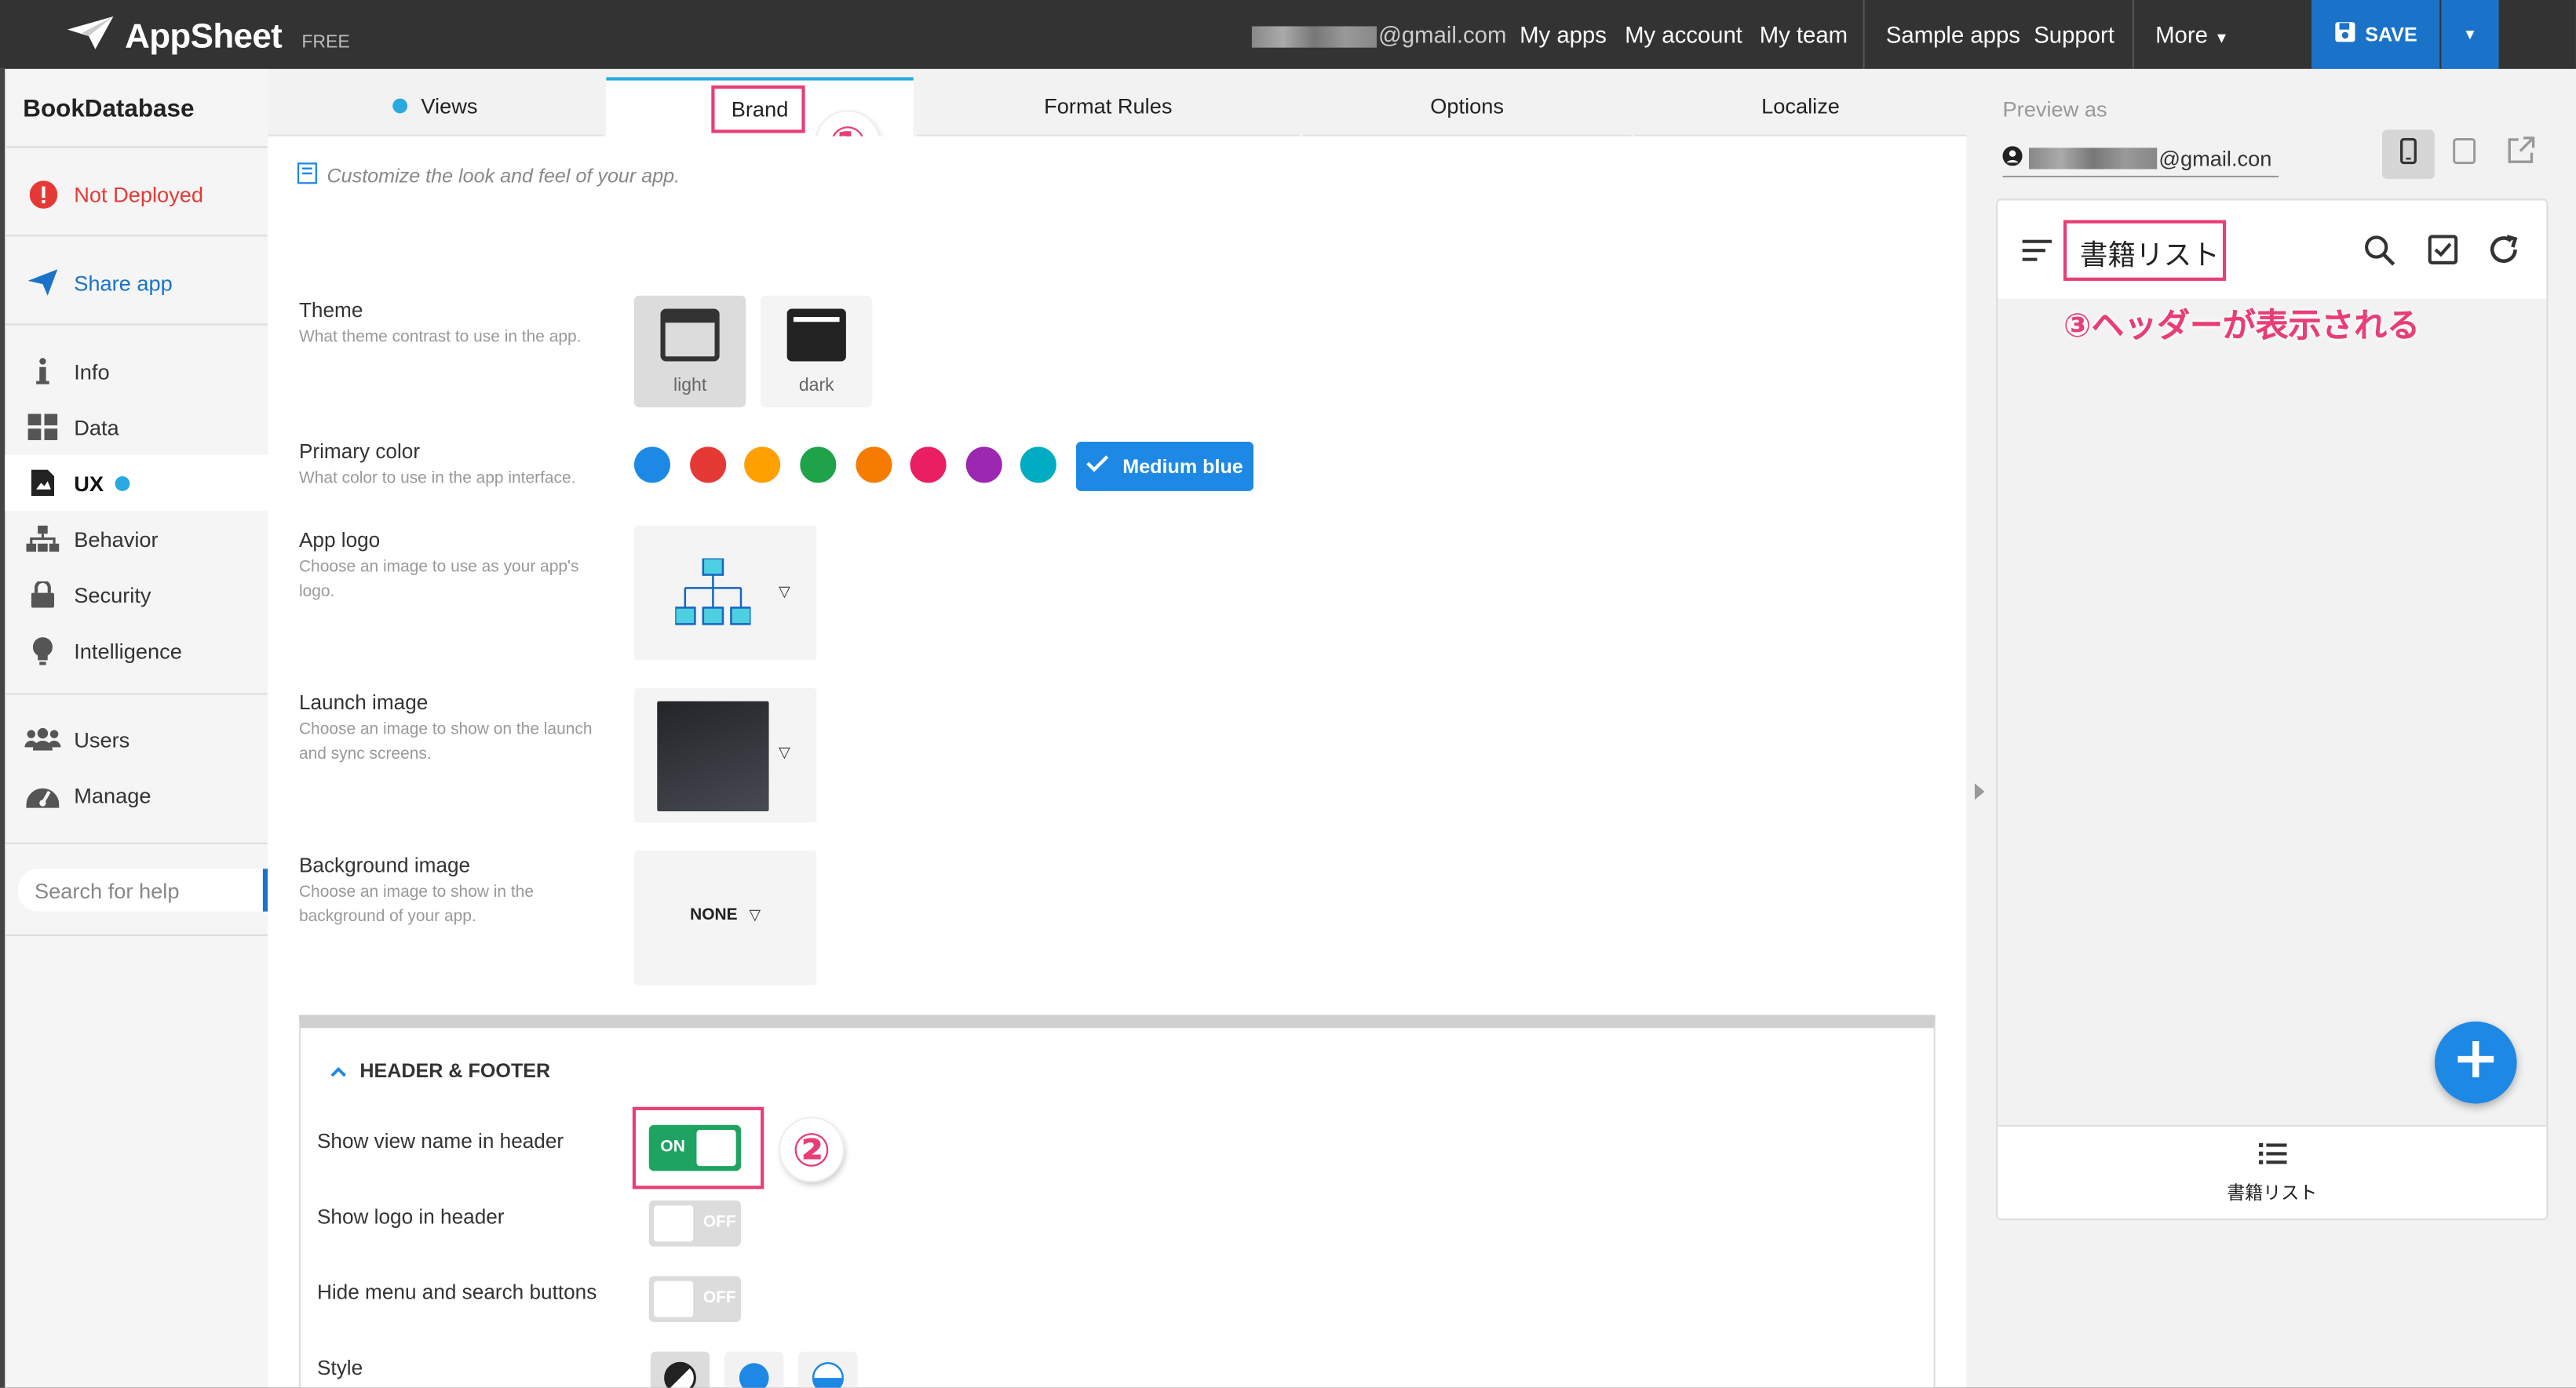 This screenshot has height=1388, width=2576. Describe the element at coordinates (2379, 254) in the screenshot. I see `search-icon` at that location.